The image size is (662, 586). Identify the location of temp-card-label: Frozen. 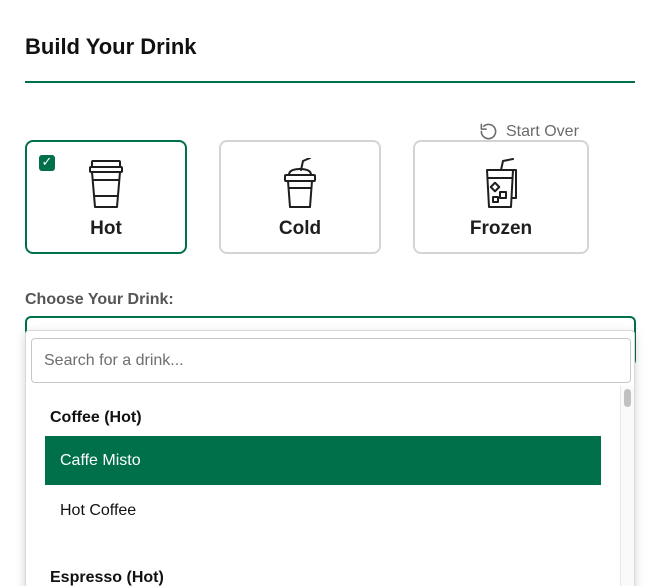
(501, 228).